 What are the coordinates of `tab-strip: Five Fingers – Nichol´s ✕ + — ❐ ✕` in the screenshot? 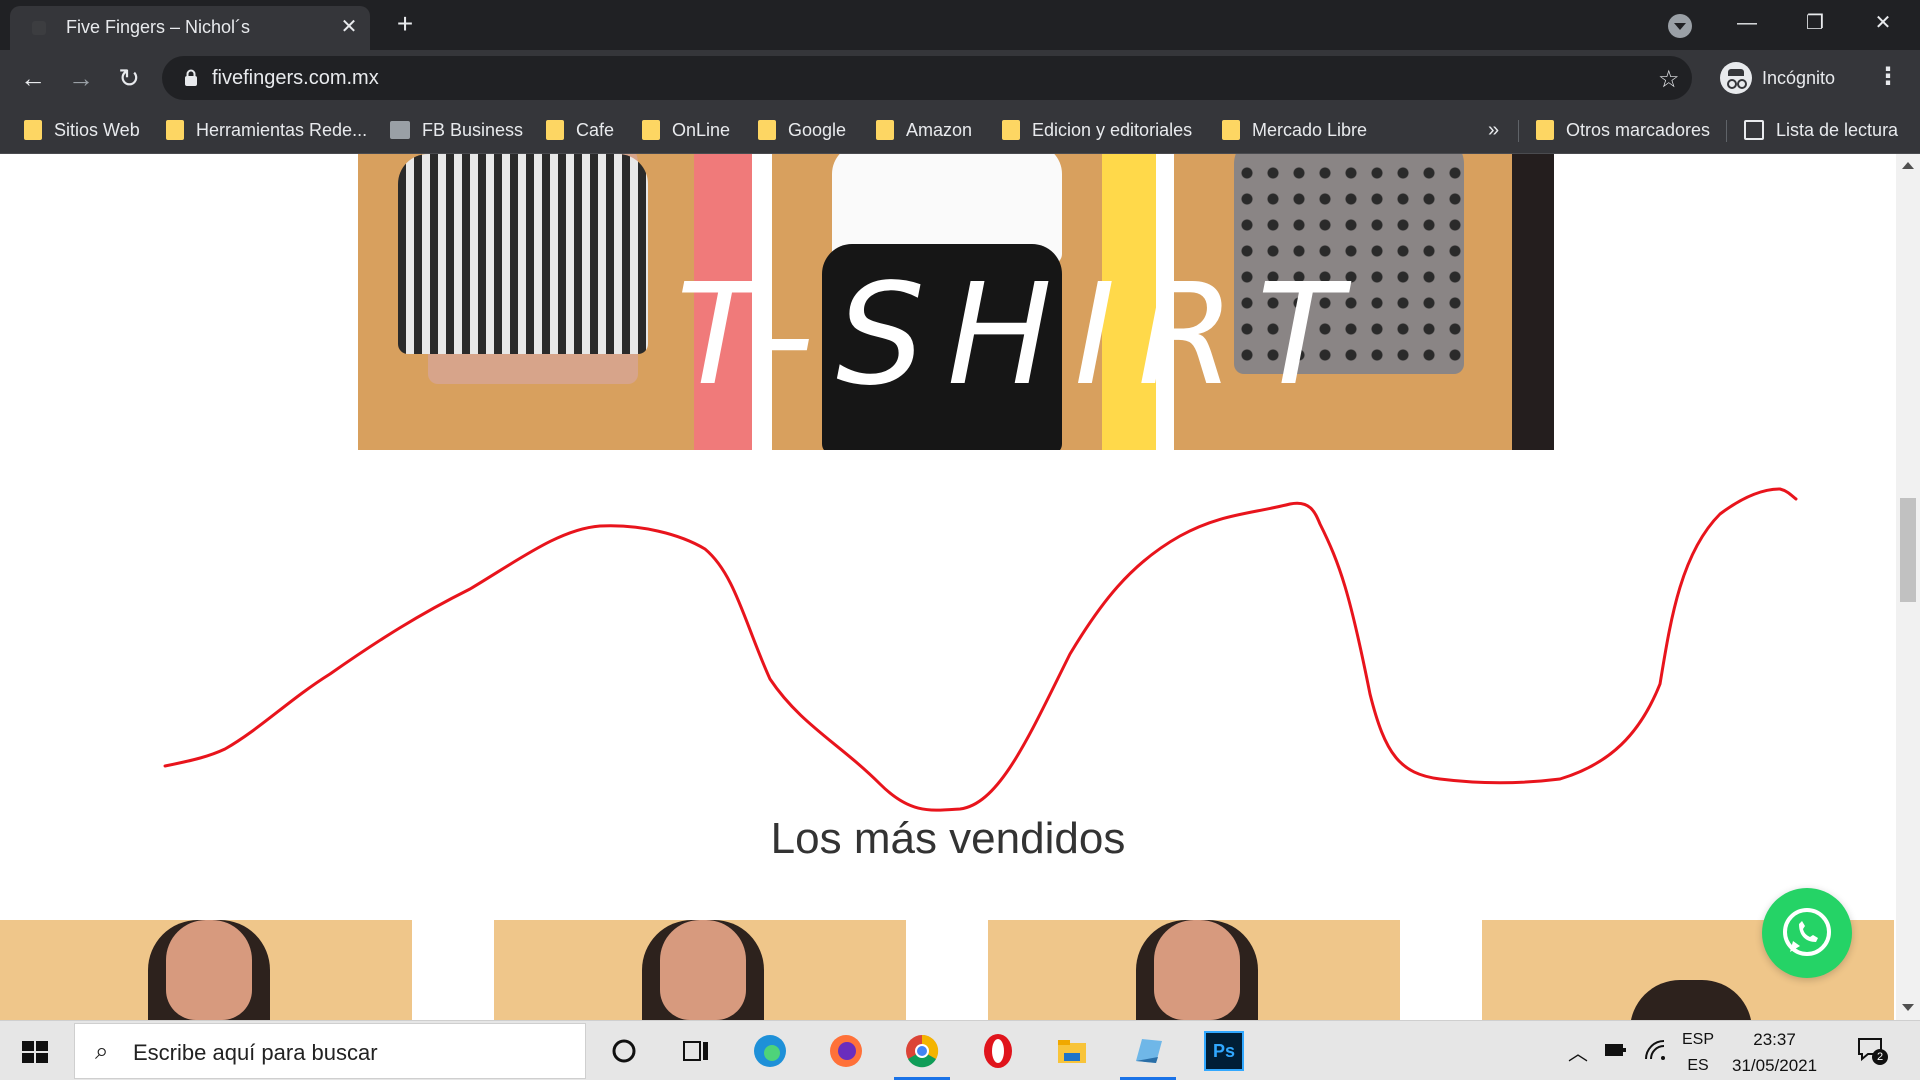 It's located at (960, 25).